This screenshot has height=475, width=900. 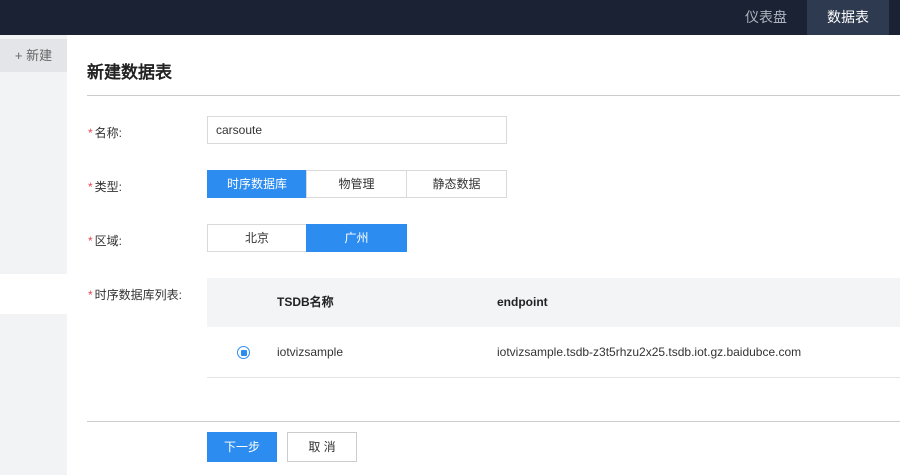 I want to click on nav-dashboard: 仪表盘, so click(x=766, y=17).